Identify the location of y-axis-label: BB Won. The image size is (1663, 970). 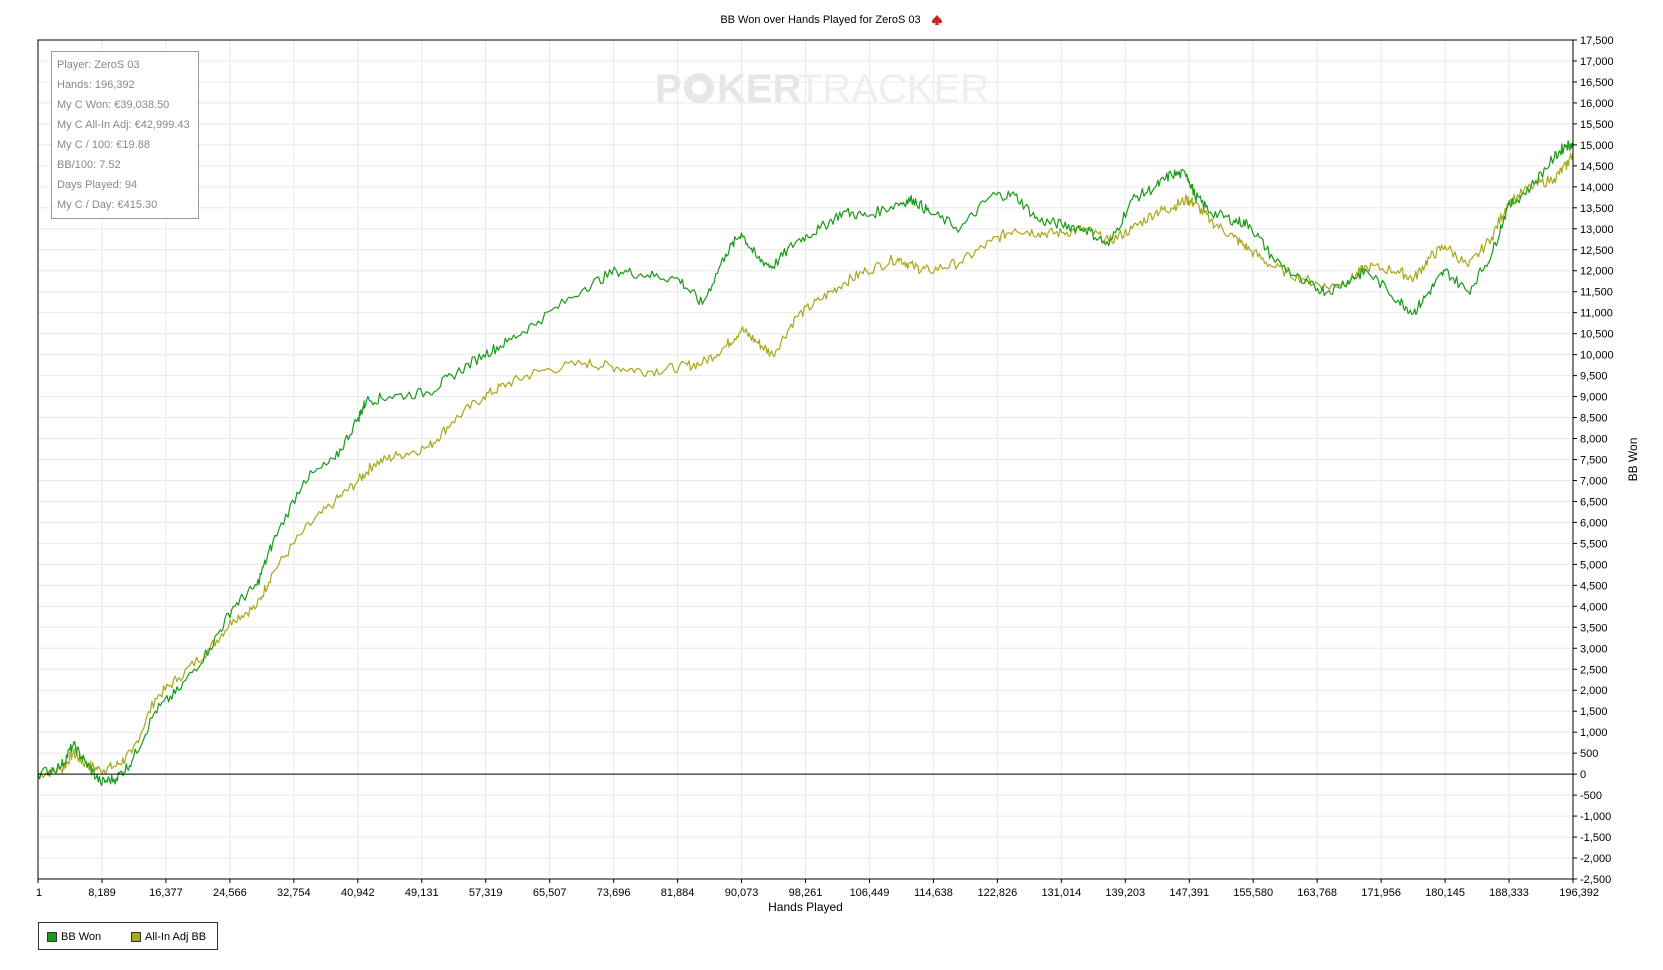
(1633, 460).